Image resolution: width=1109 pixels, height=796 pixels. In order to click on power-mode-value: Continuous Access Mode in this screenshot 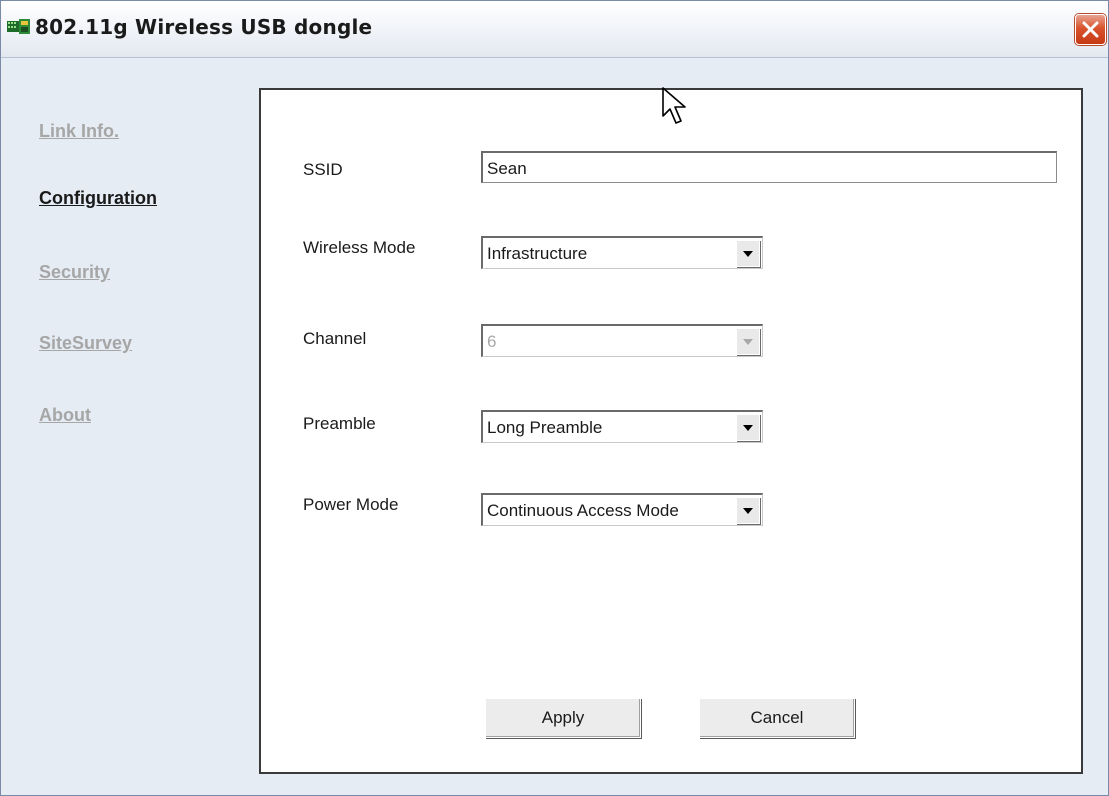, I will do `click(583, 510)`.